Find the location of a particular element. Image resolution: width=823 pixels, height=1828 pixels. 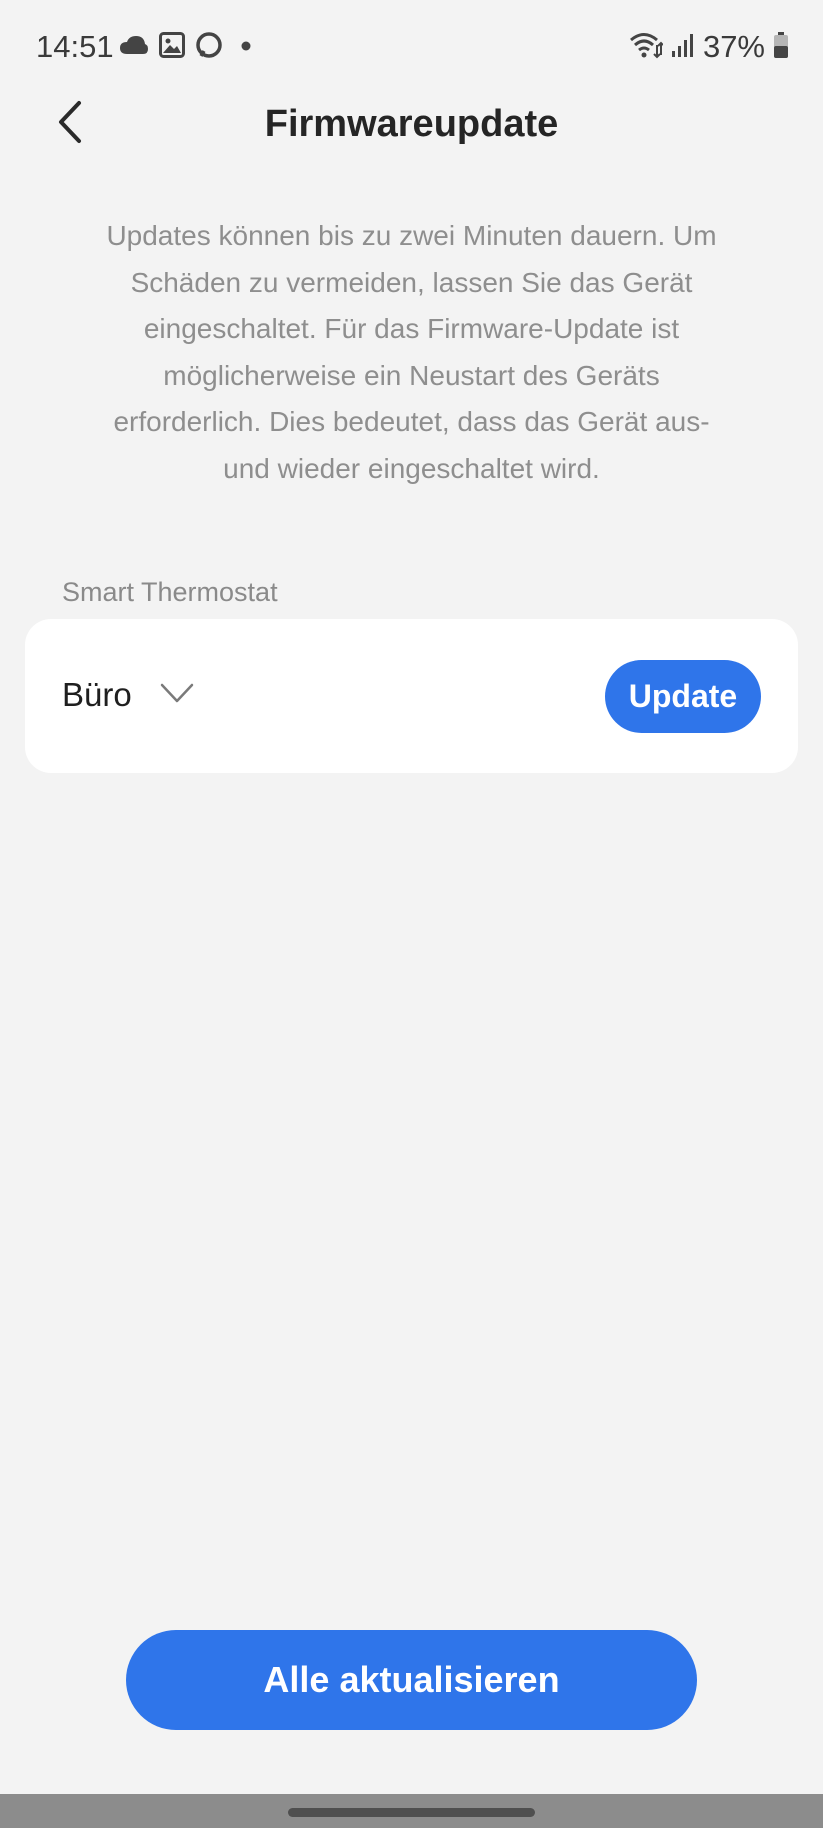

wifi-icon is located at coordinates (646, 47).